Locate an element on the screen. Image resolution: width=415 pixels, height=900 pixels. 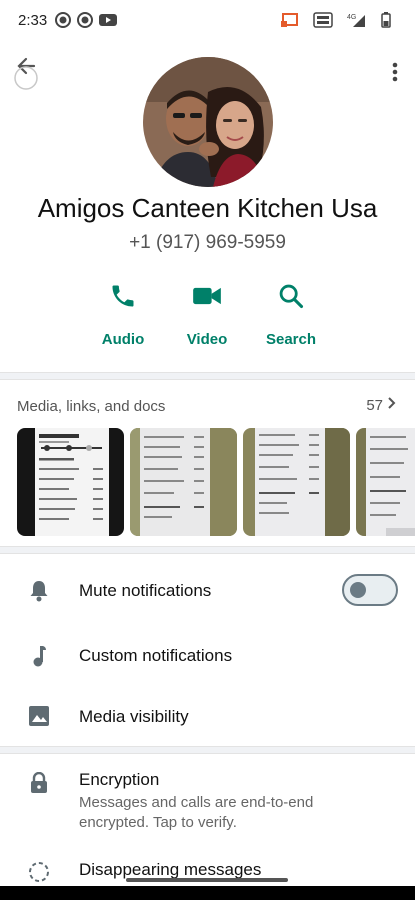
status-time: 2:33 is located at coordinates (33, 20).